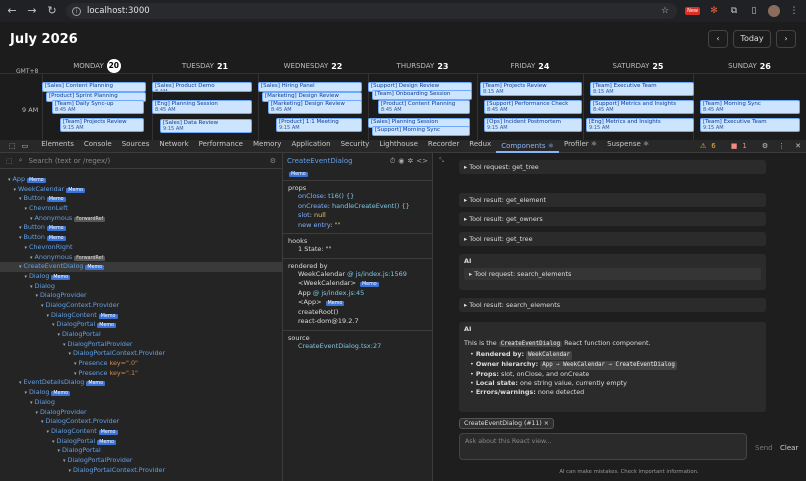  I want to click on calendar-event: [Team] Daily Sync-up 8:45 AM, so click(98, 107).